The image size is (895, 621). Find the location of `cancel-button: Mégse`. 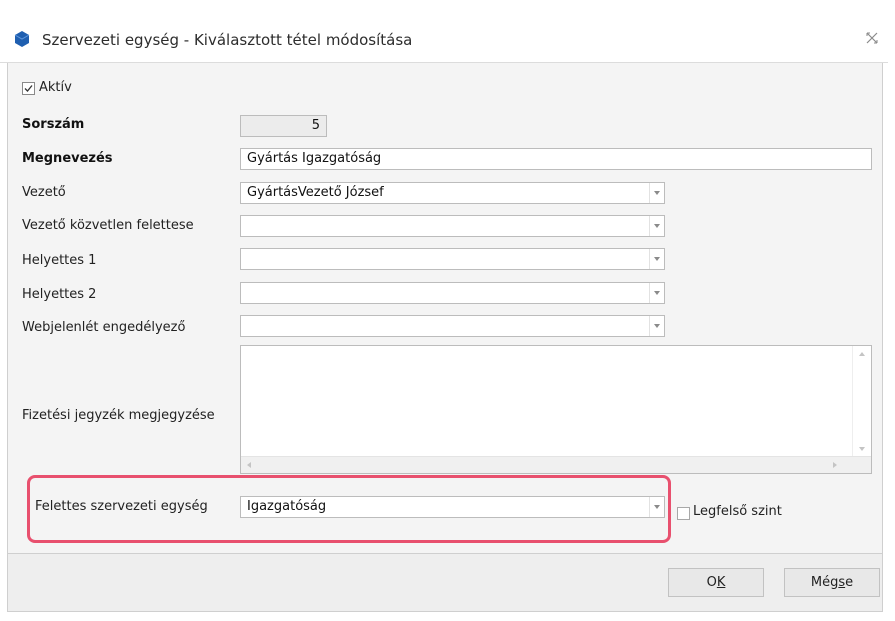

cancel-button: Mégse is located at coordinates (832, 582).